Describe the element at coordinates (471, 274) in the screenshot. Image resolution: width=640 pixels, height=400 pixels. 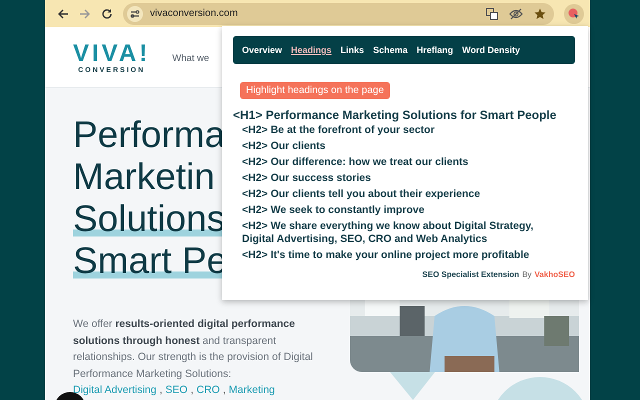
I see `footer-text: SEO Specialist Extension` at that location.